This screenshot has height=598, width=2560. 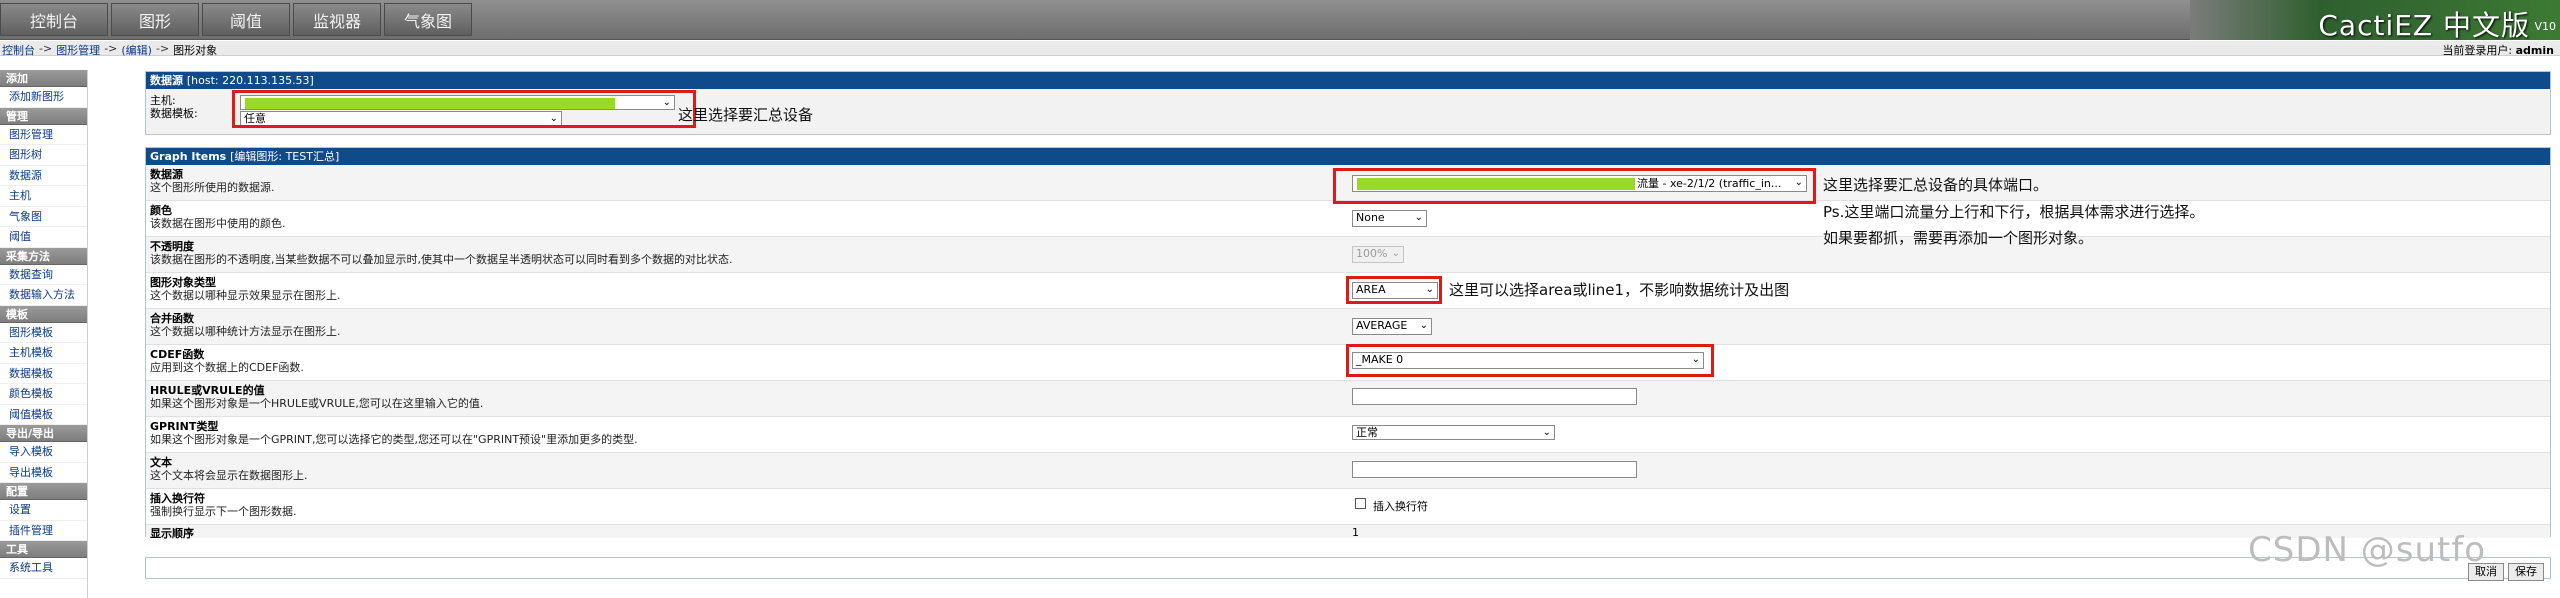 I want to click on sidebar-header-utilities: 工具, so click(x=43, y=549).